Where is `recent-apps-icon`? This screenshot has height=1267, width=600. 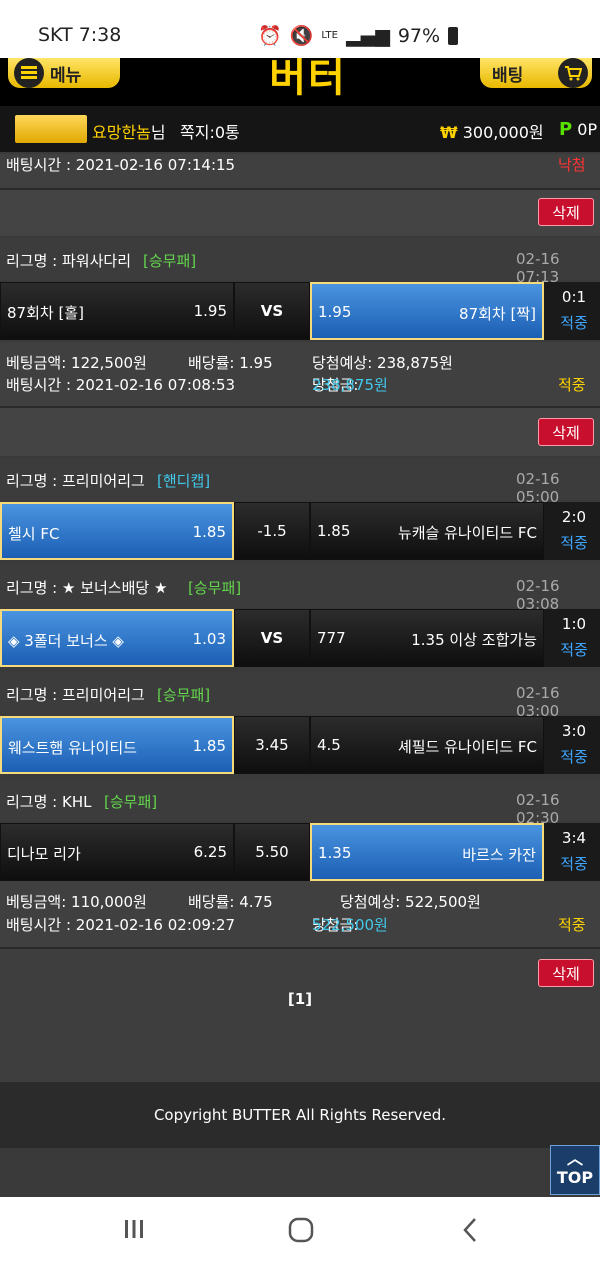 recent-apps-icon is located at coordinates (134, 1231).